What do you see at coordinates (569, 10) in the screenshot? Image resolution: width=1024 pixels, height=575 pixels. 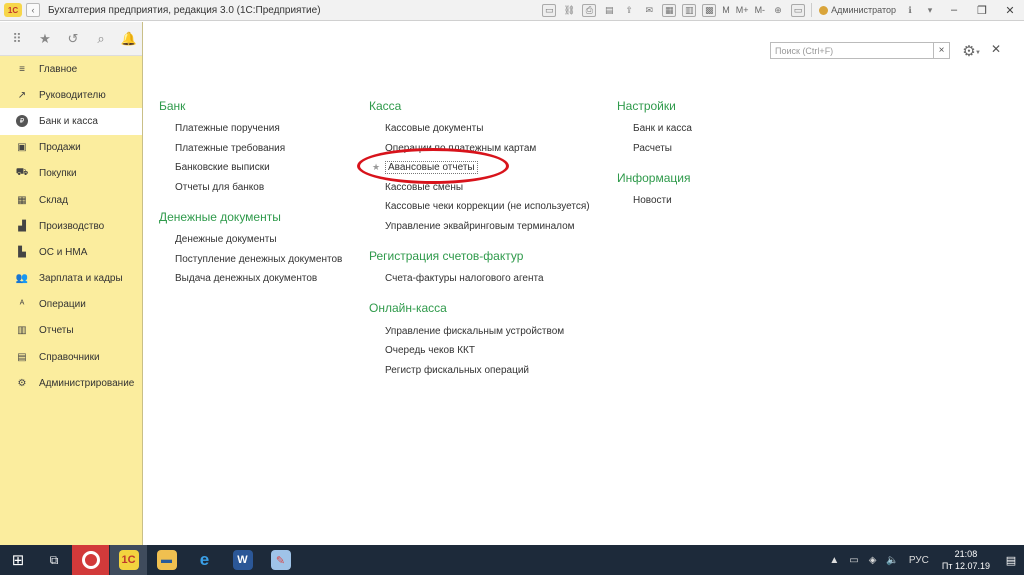 I see `link-icon: ⛓` at bounding box center [569, 10].